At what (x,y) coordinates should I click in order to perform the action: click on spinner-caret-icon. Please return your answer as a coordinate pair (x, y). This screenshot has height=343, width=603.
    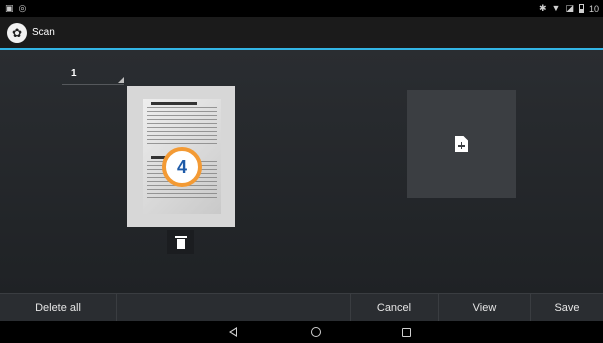
    Looking at the image, I should click on (121, 80).